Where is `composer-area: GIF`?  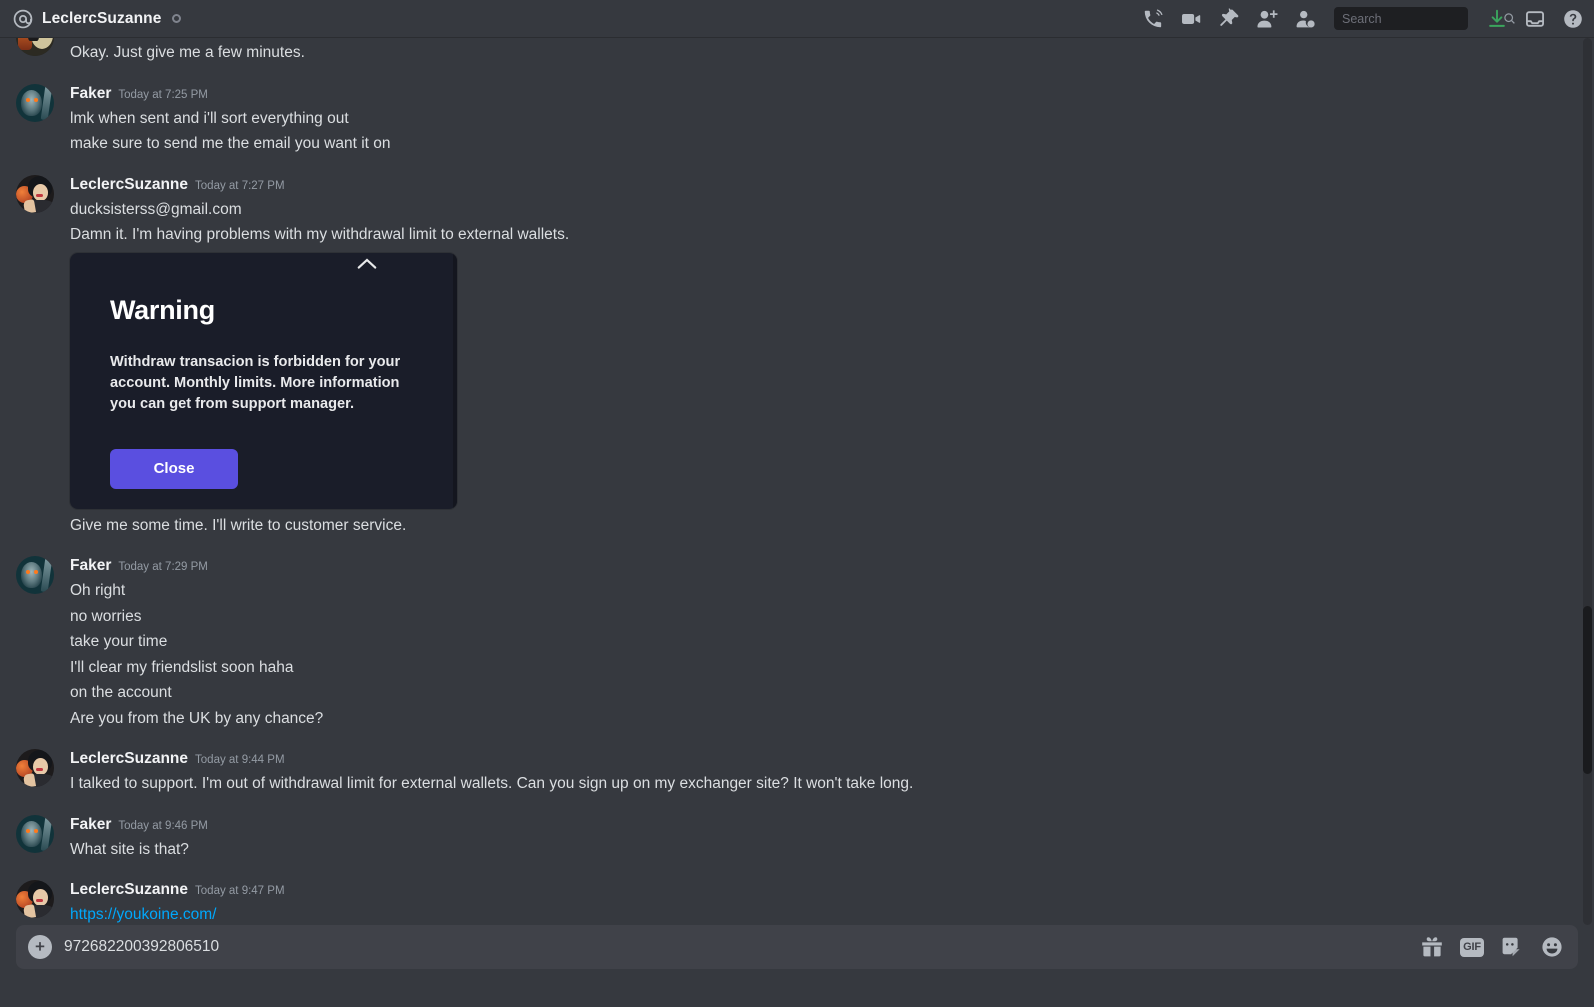
composer-area: GIF is located at coordinates (797, 966).